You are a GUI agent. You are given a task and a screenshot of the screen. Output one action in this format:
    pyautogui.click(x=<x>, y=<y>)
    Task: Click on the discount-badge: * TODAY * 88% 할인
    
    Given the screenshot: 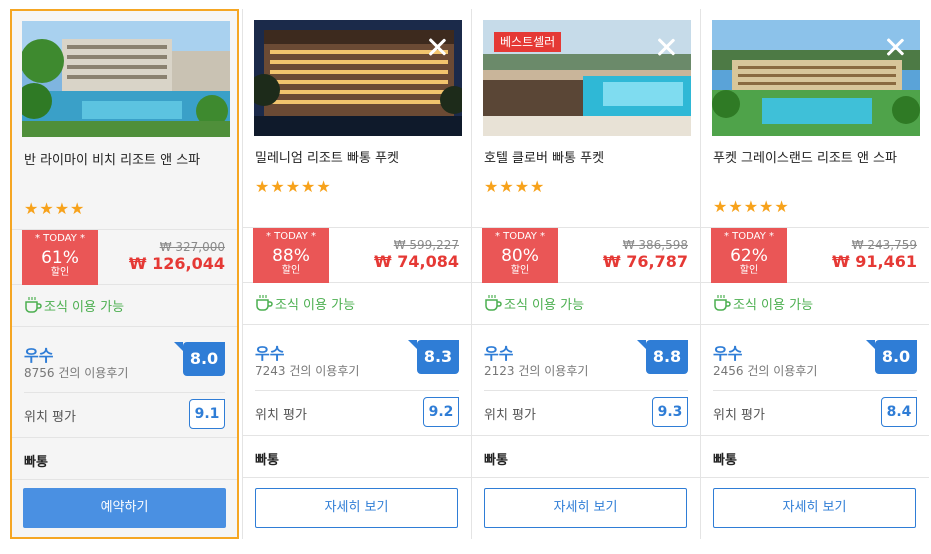 What is the action you would take?
    pyautogui.click(x=291, y=255)
    